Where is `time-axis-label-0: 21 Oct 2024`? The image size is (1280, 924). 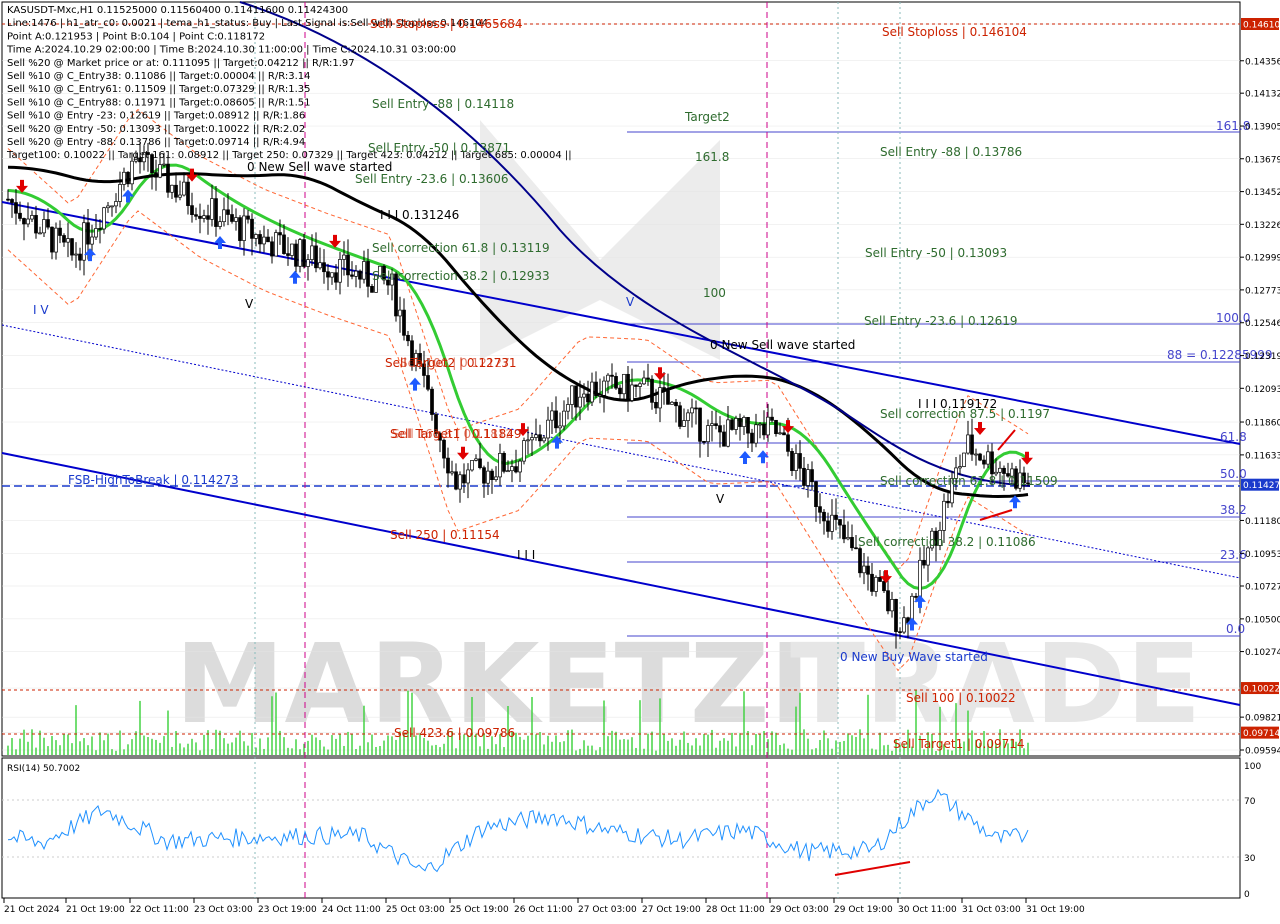
time-axis-label-0: 21 Oct 2024 is located at coordinates (32, 910).